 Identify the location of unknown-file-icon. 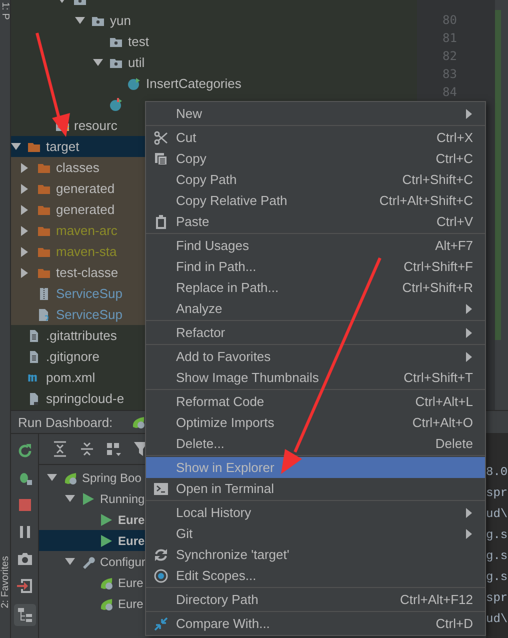
(44, 315).